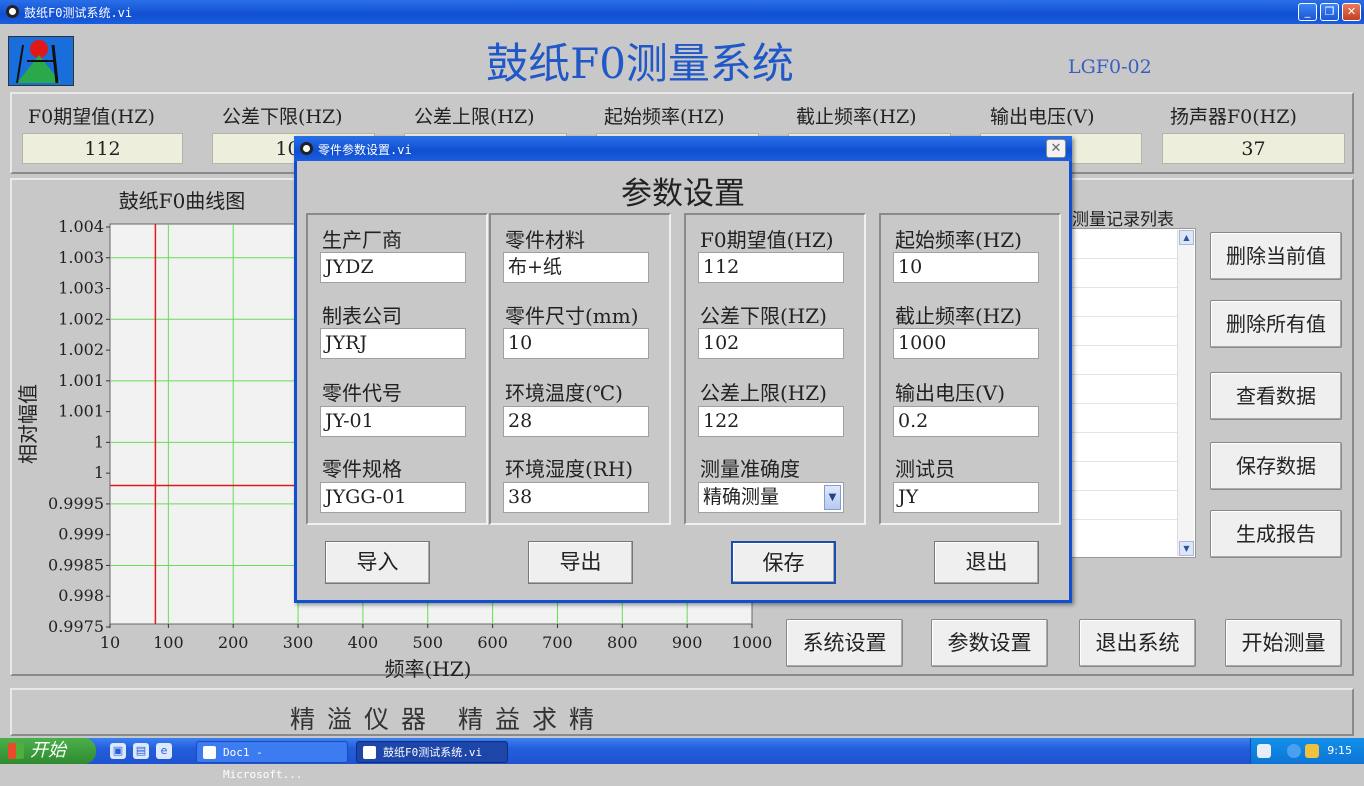 The height and width of the screenshot is (786, 1364). What do you see at coordinates (164, 751) in the screenshot?
I see `internet-explorer-icon: e` at bounding box center [164, 751].